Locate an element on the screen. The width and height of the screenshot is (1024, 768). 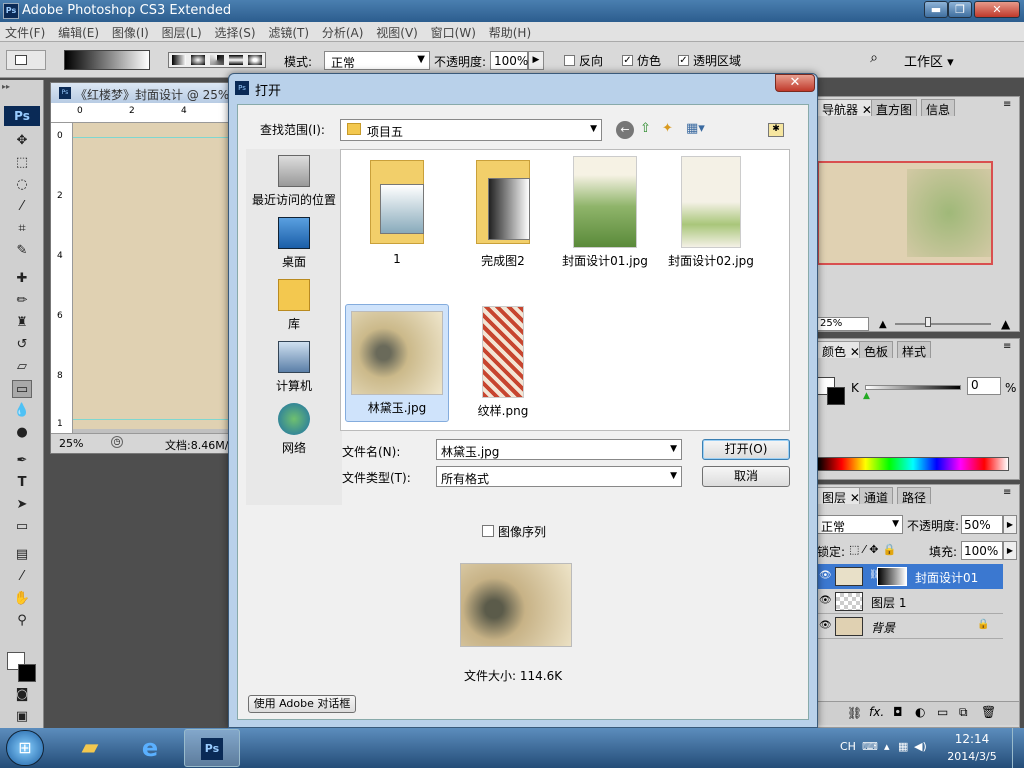
bridge-browse-icon: ✱ is located at coordinates (776, 130).